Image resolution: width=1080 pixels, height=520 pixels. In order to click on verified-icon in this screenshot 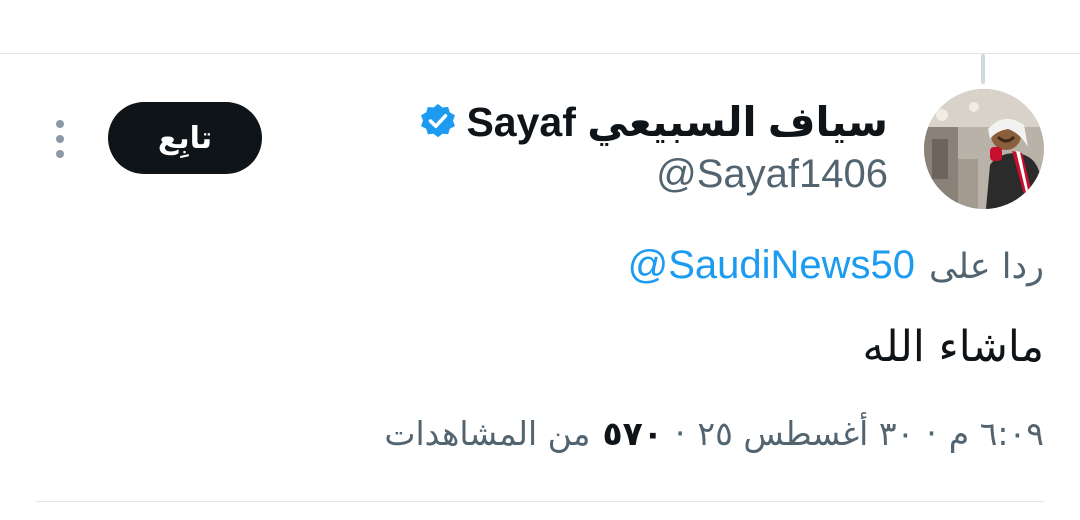, I will do `click(438, 121)`.